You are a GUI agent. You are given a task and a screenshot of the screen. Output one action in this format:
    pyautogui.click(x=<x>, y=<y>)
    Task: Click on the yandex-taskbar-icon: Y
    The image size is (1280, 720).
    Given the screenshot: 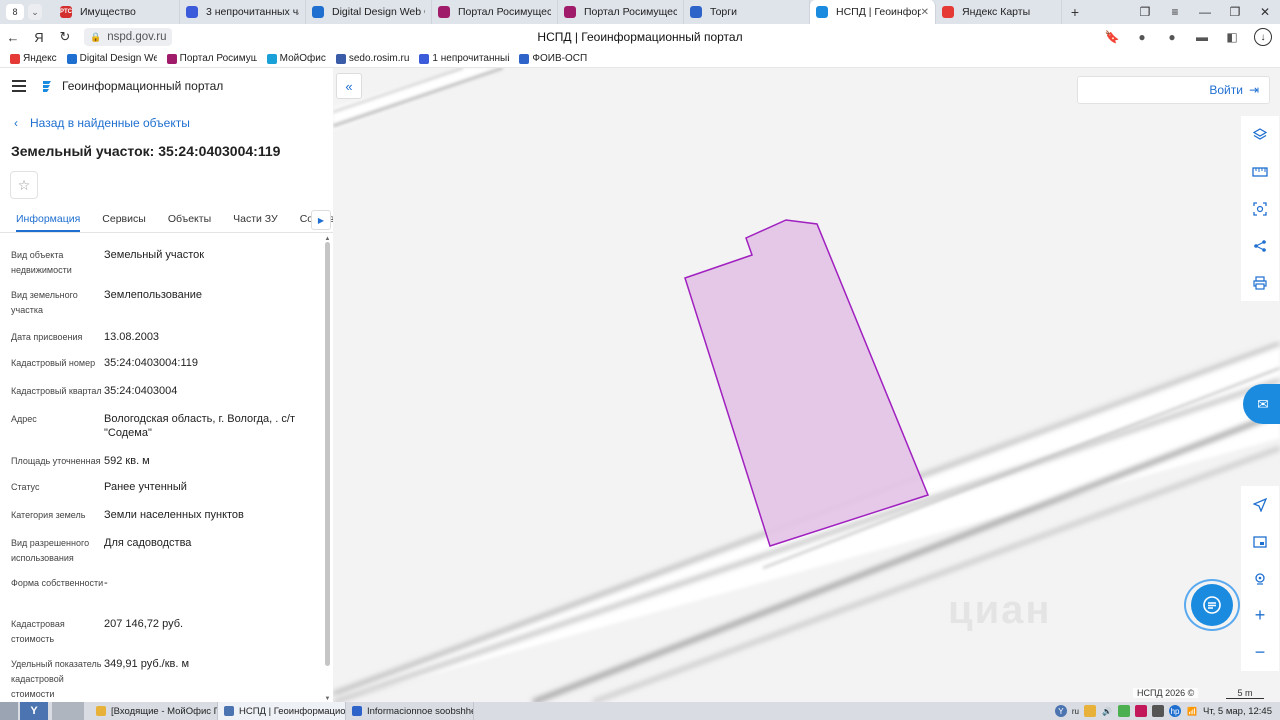 What is the action you would take?
    pyautogui.click(x=34, y=711)
    